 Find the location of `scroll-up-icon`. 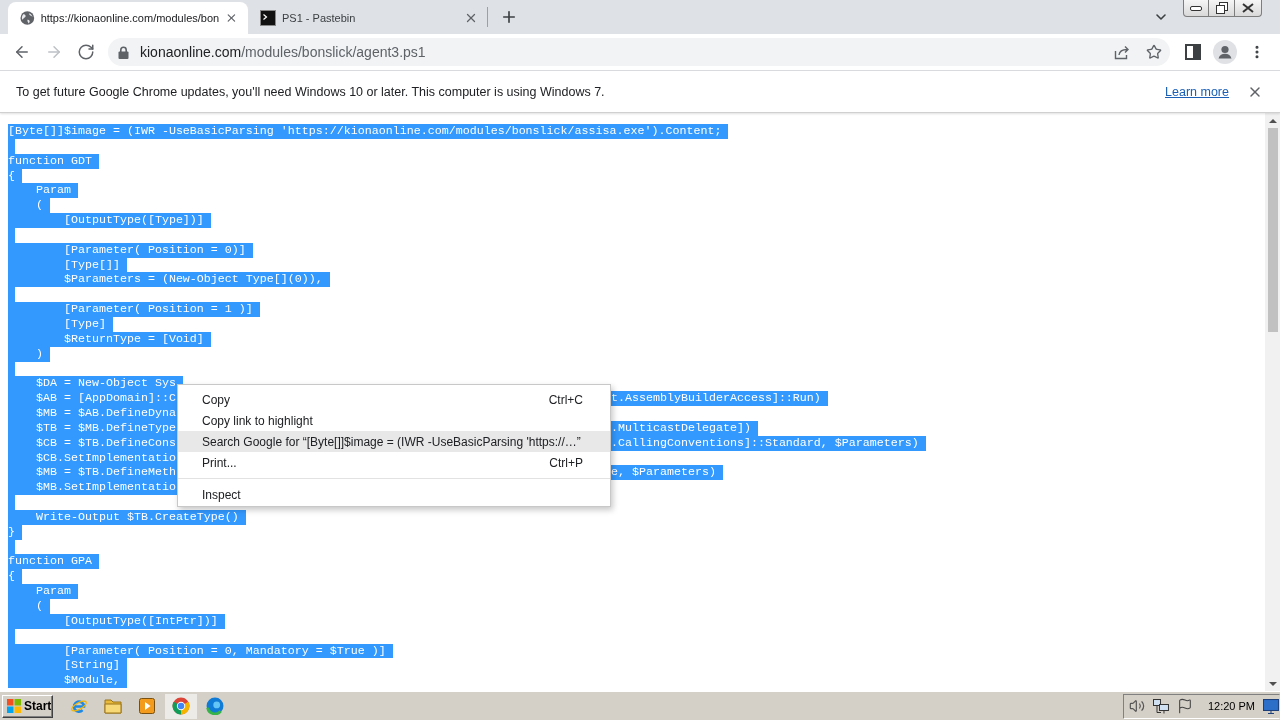

scroll-up-icon is located at coordinates (1272, 120).